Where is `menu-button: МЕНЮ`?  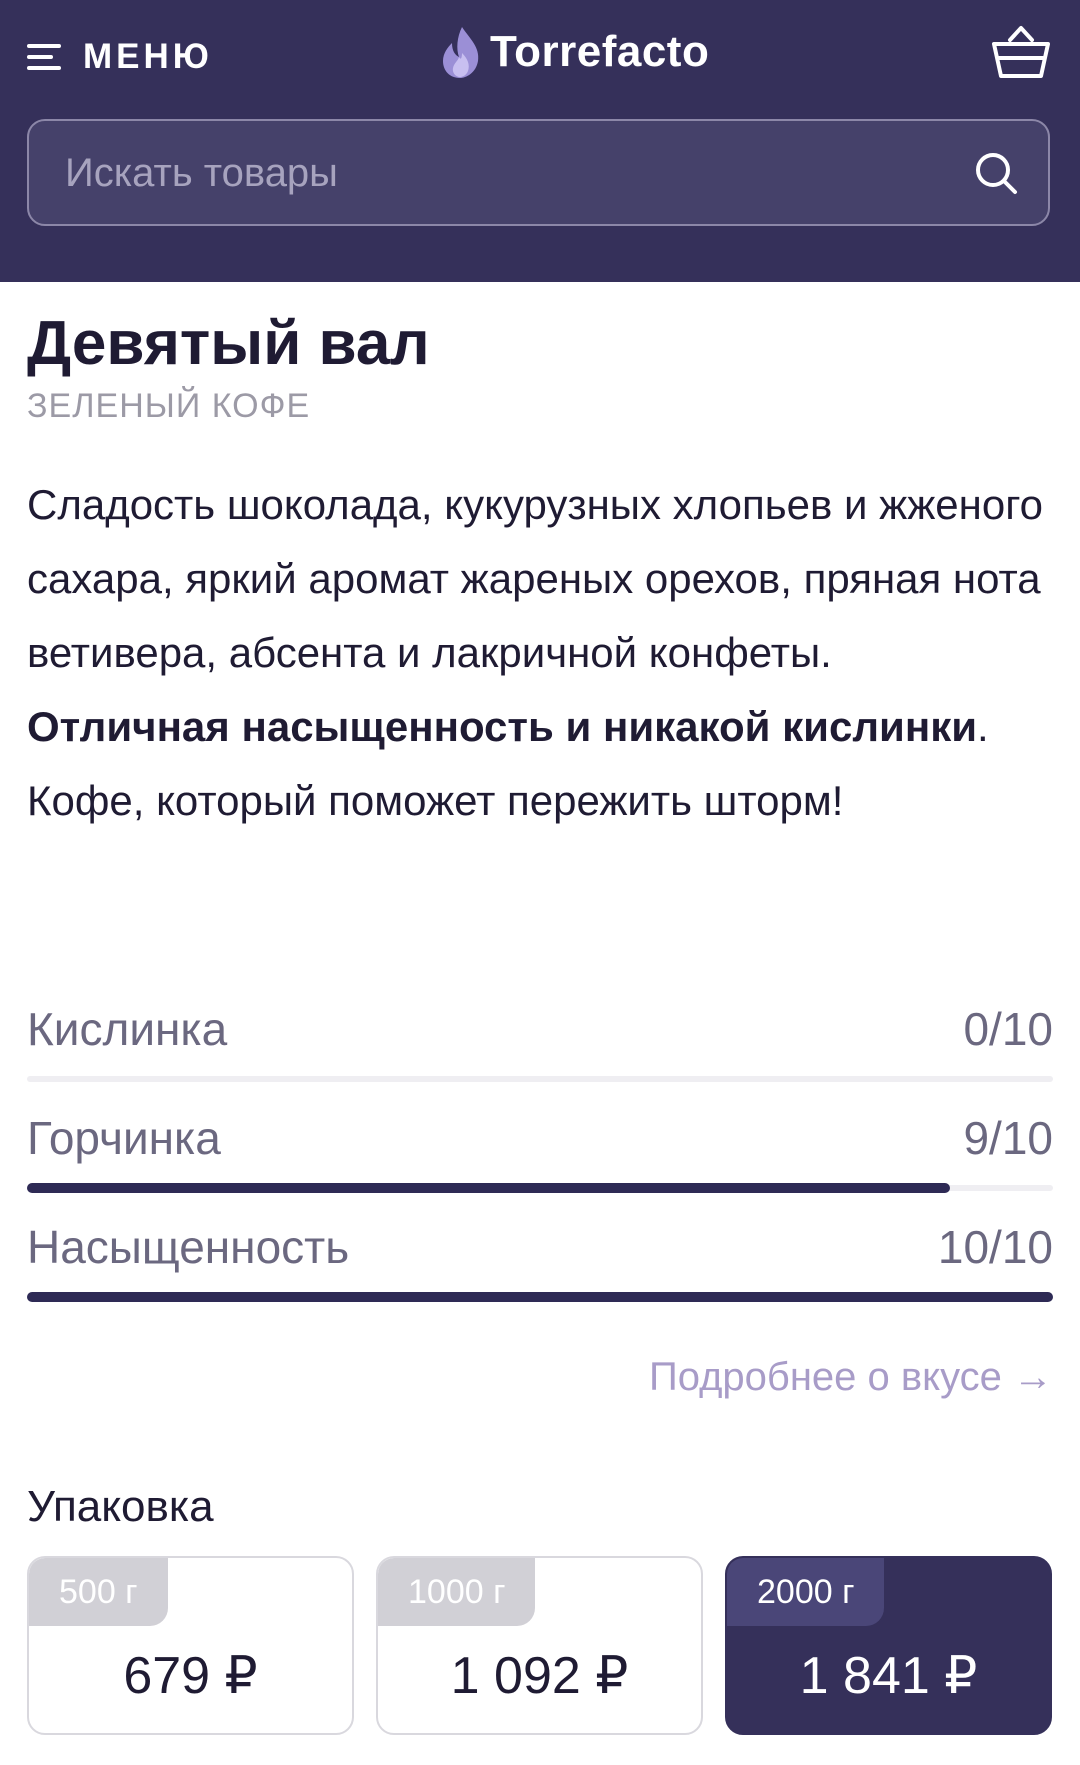 menu-button: МЕНЮ is located at coordinates (120, 56).